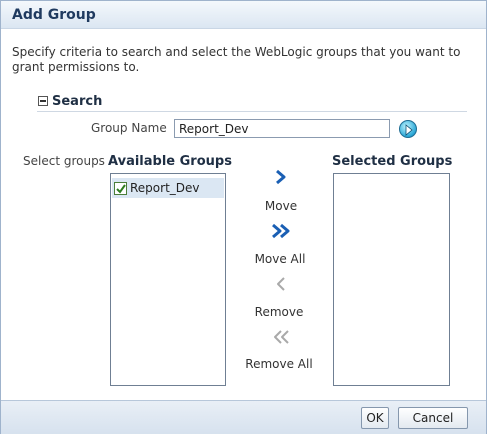 The height and width of the screenshot is (434, 488). I want to click on remove-label: Remove, so click(279, 312).